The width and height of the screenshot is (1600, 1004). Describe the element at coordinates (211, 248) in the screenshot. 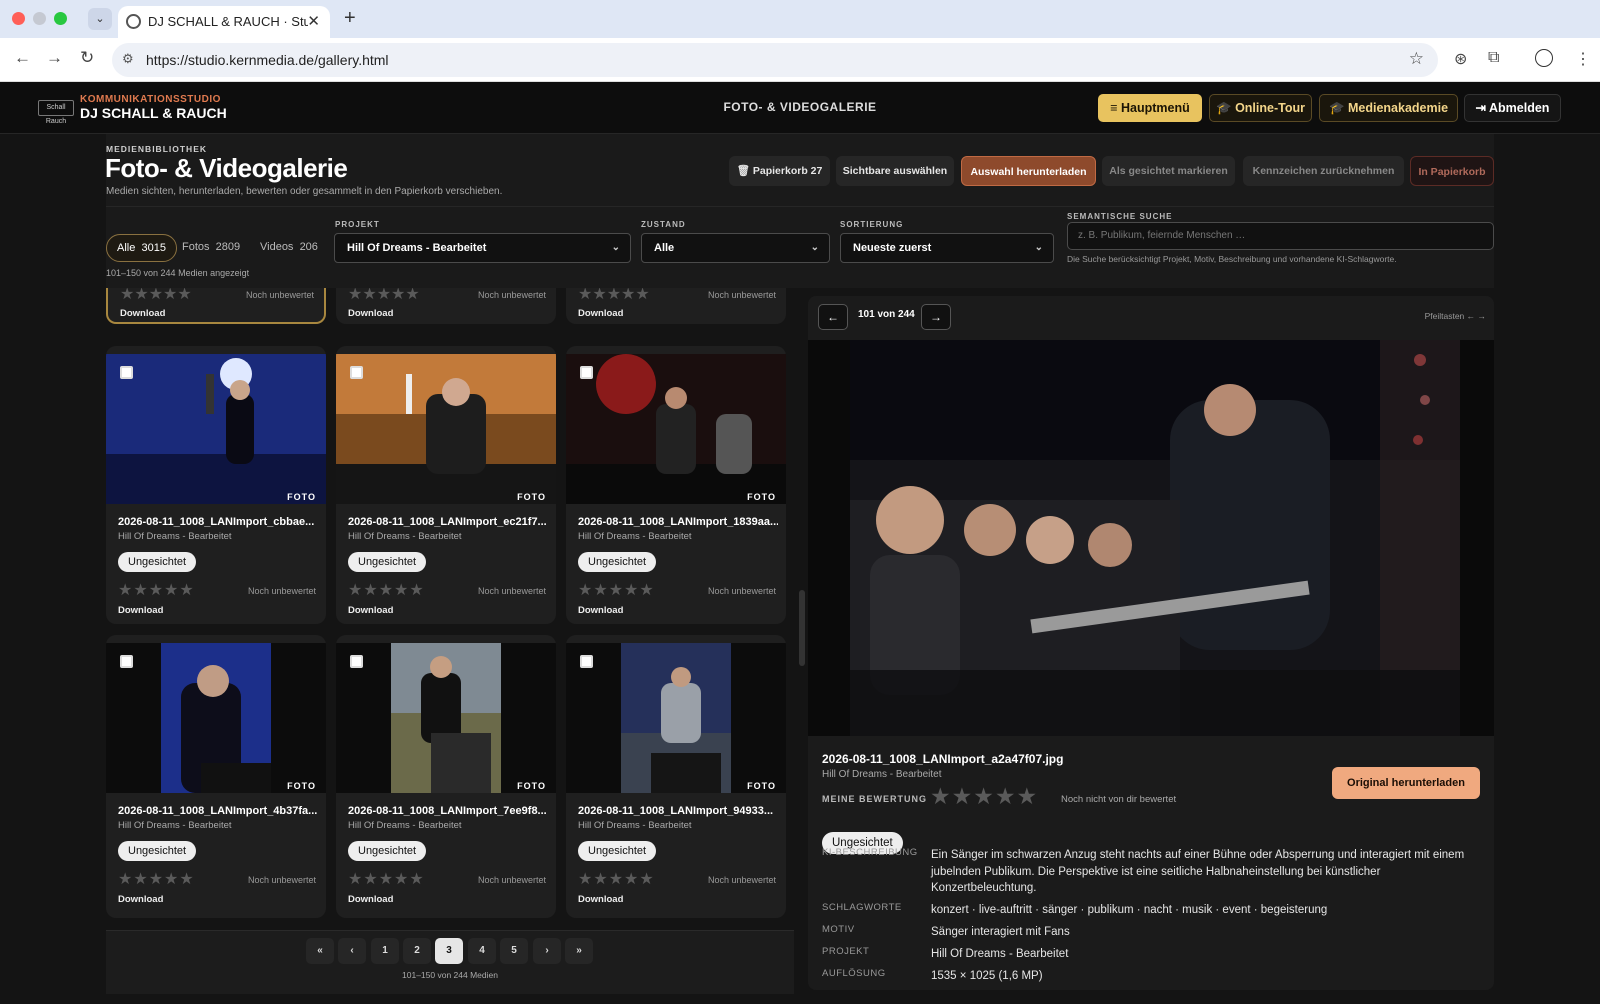

I see `segment-photos: Fotos 2809` at that location.